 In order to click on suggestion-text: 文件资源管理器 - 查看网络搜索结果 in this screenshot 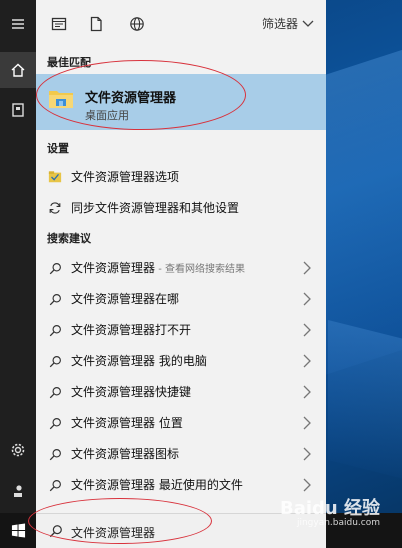, I will do `click(158, 267)`.